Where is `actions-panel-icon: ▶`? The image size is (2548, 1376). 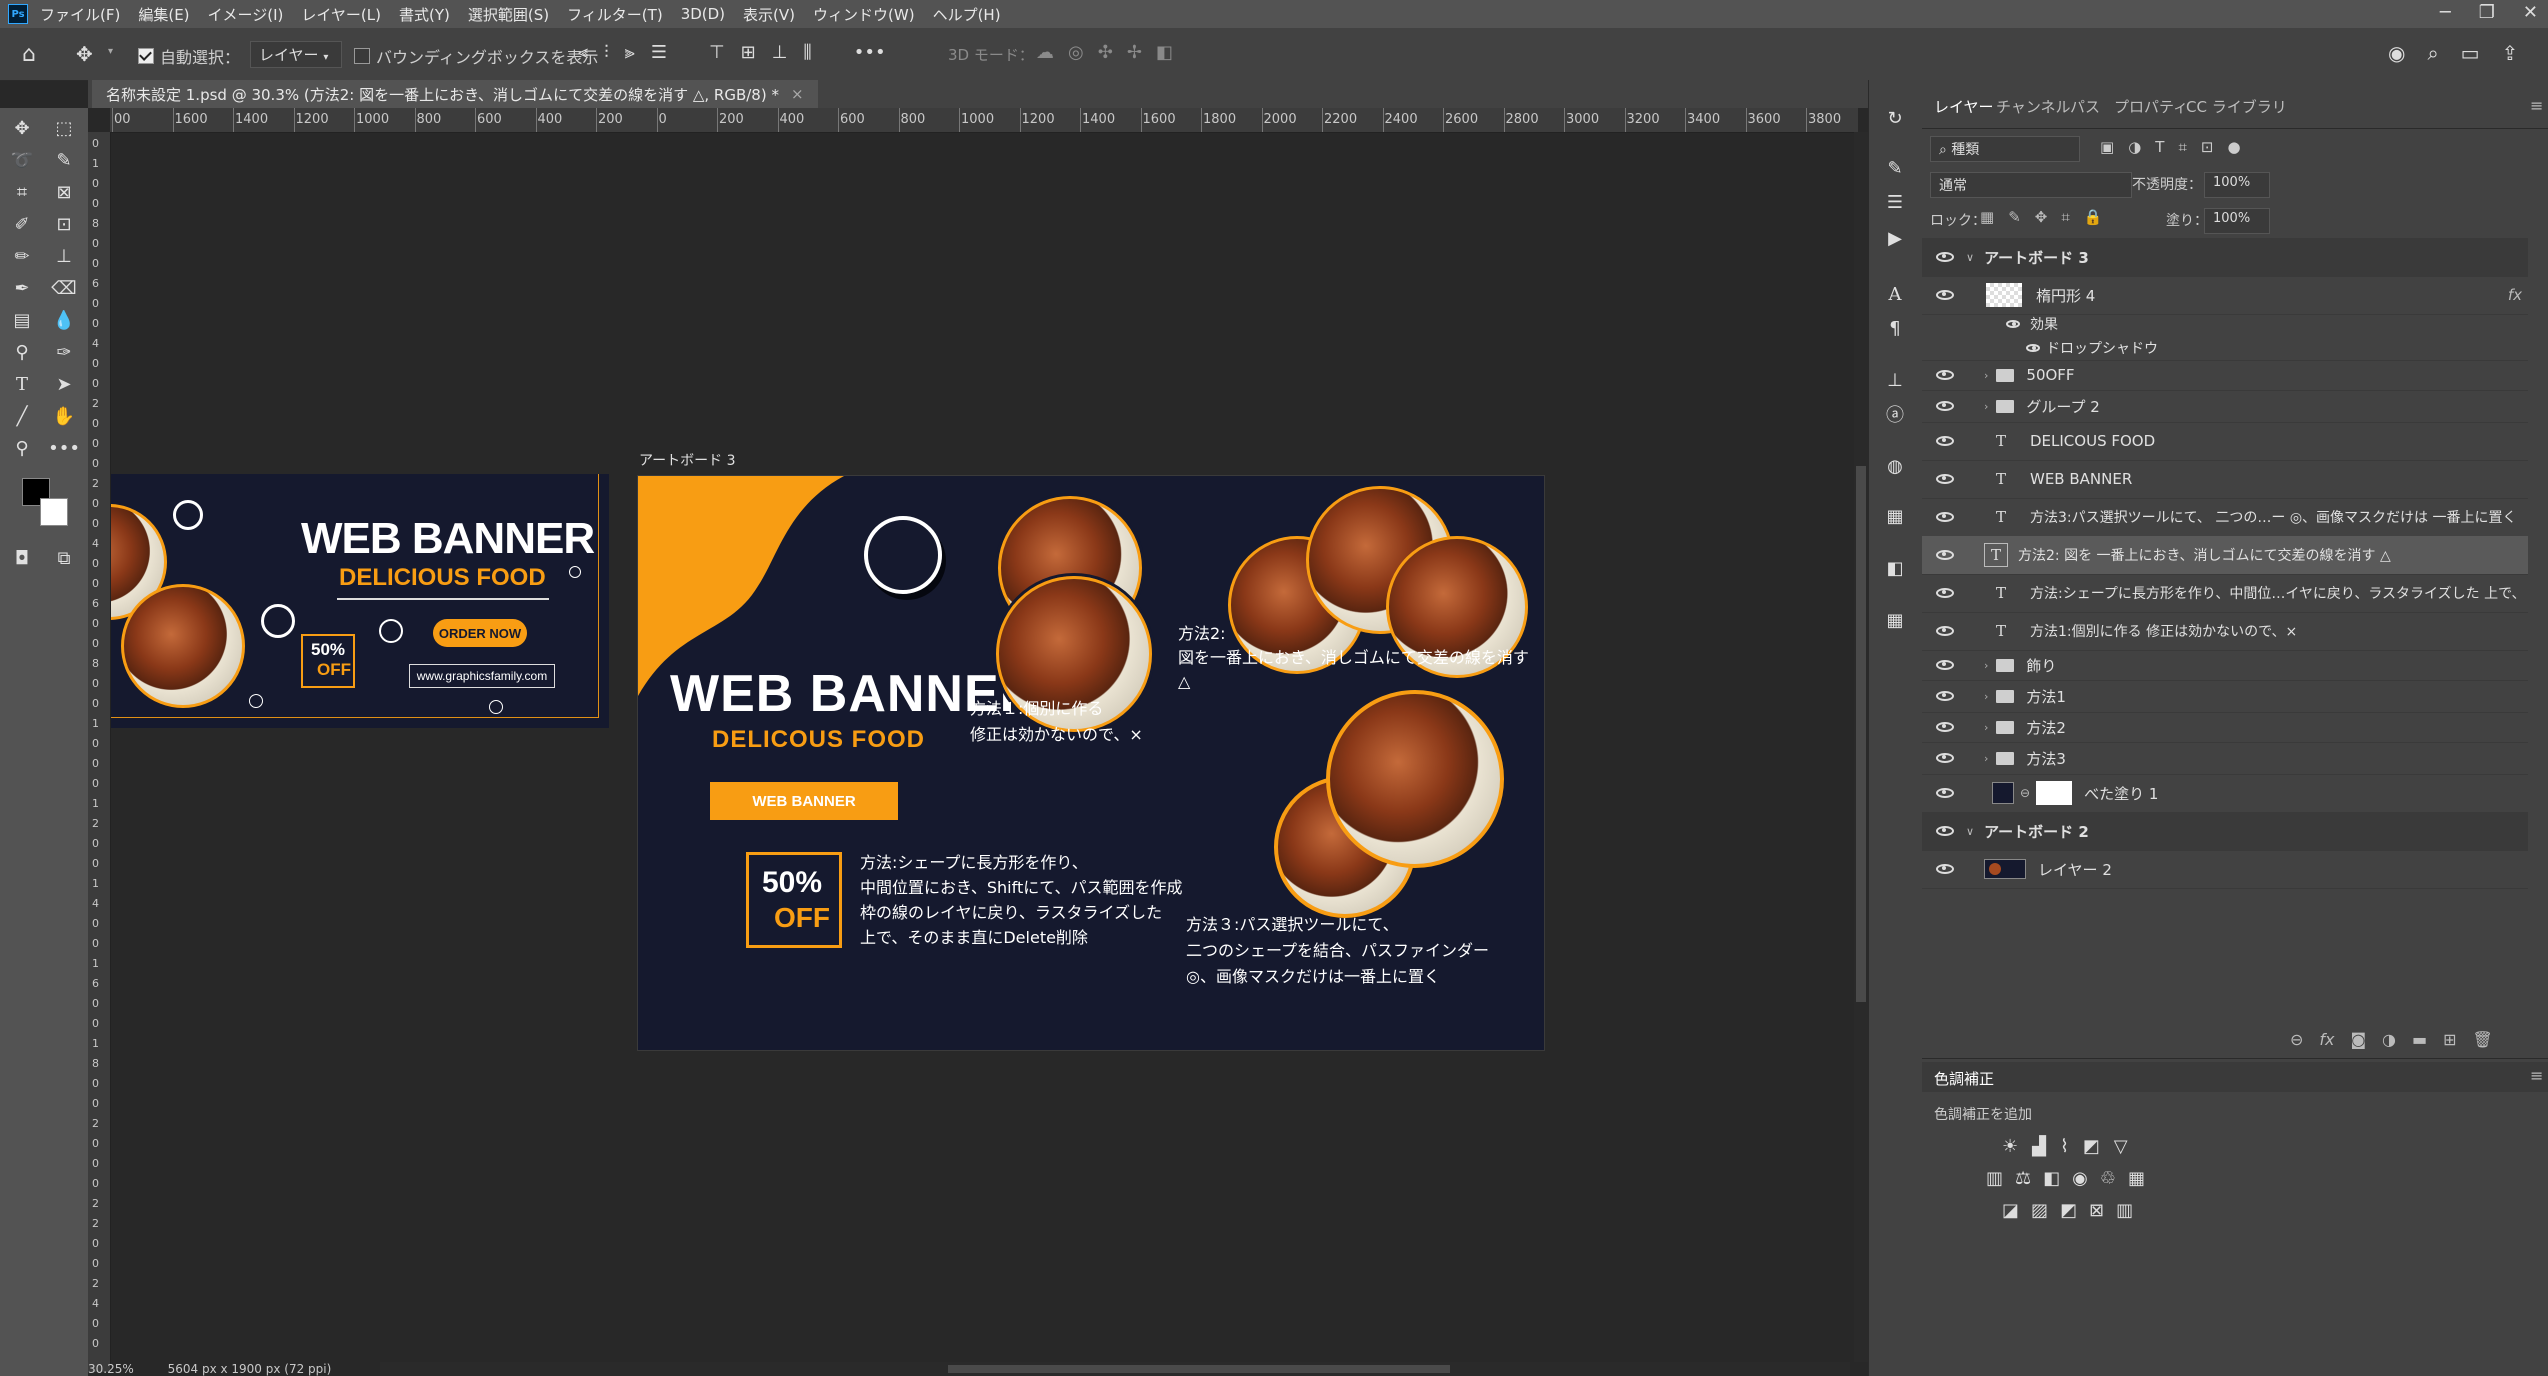
actions-panel-icon: ▶ is located at coordinates (1895, 238).